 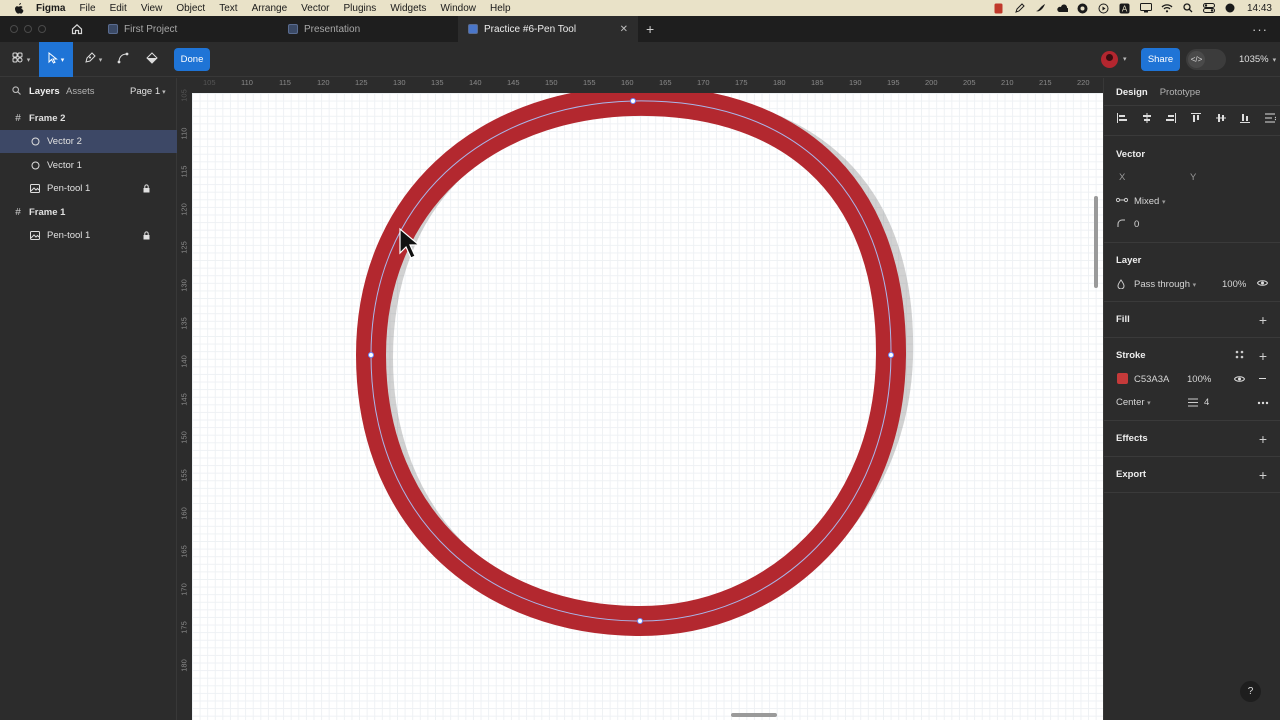 What do you see at coordinates (1122, 118) in the screenshot?
I see `align-left-icon` at bounding box center [1122, 118].